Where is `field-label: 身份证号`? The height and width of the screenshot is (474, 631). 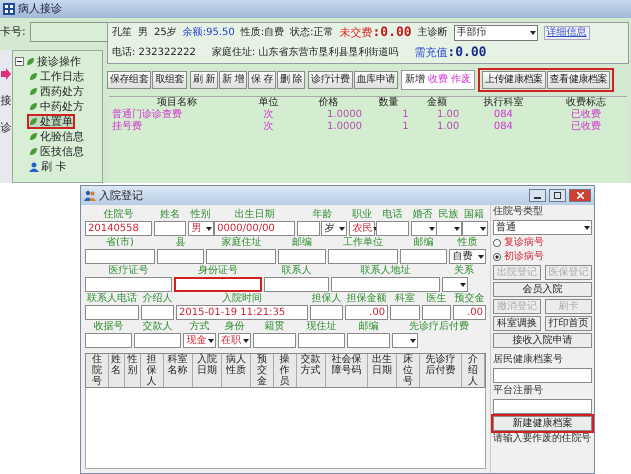
field-label: 身份证号 is located at coordinates (217, 271).